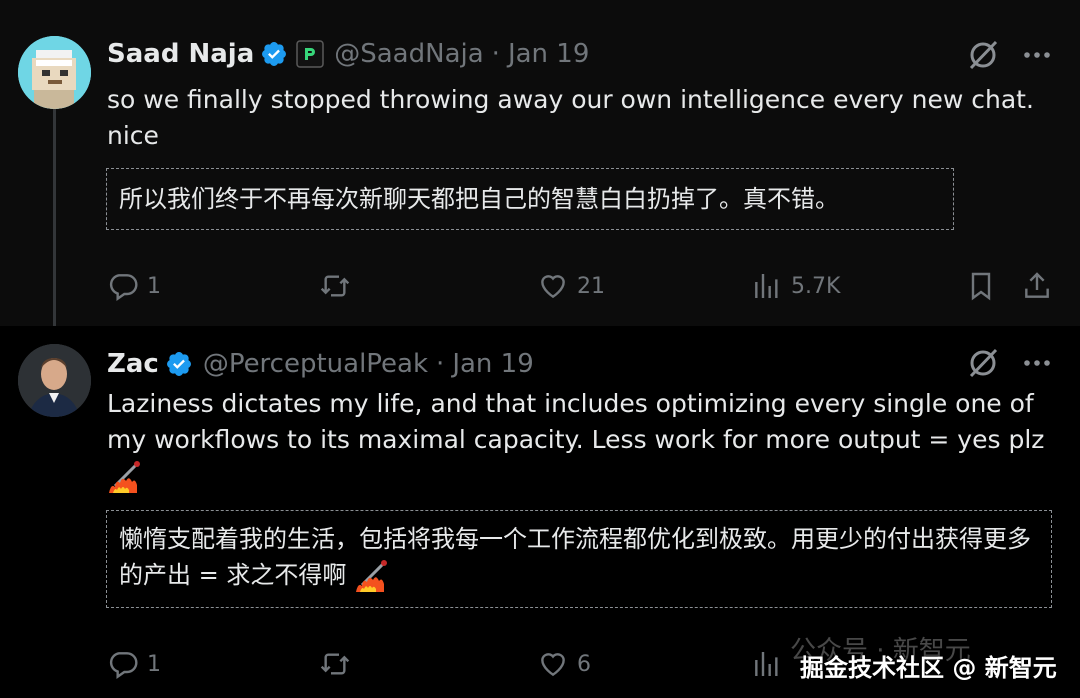 The image size is (1080, 698). Describe the element at coordinates (54, 72) in the screenshot. I see `avatar-saad-naja` at that location.